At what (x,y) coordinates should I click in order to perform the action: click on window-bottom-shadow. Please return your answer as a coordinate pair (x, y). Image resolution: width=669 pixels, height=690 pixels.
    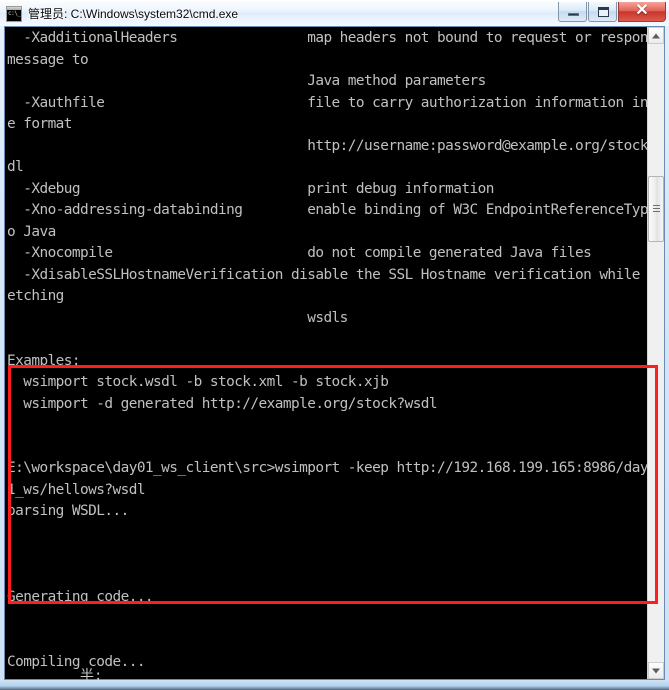
    Looking at the image, I should click on (334, 688).